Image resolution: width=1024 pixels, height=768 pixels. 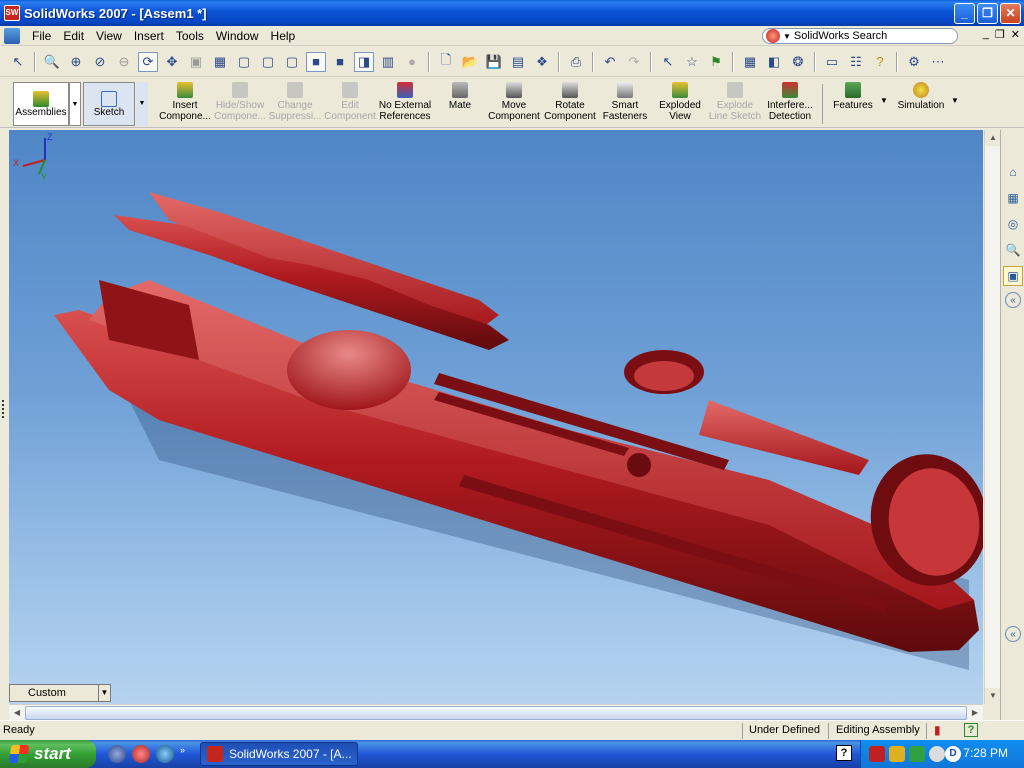 I want to click on display-style-icon: ◧, so click(x=774, y=62).